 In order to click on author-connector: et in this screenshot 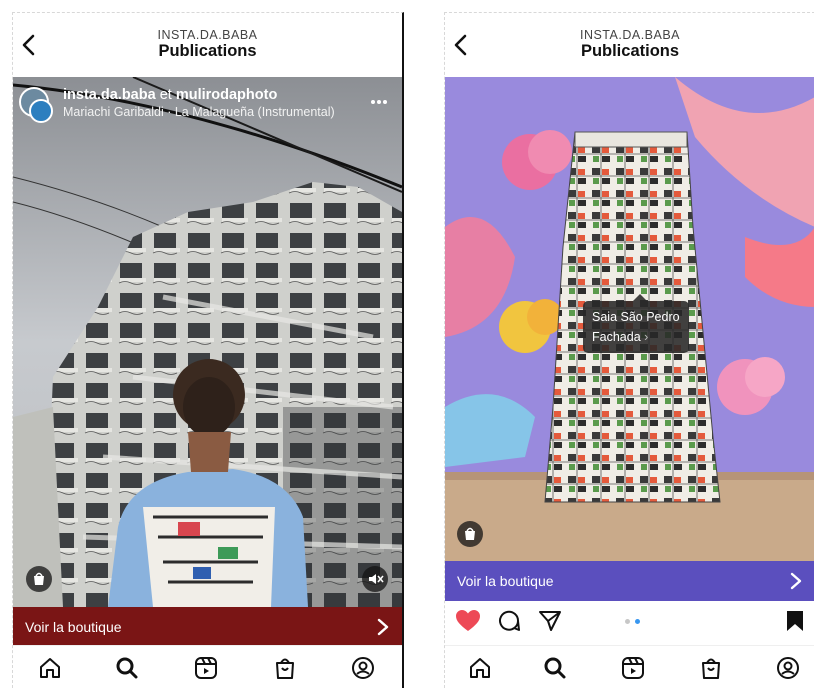, I will do `click(165, 95)`.